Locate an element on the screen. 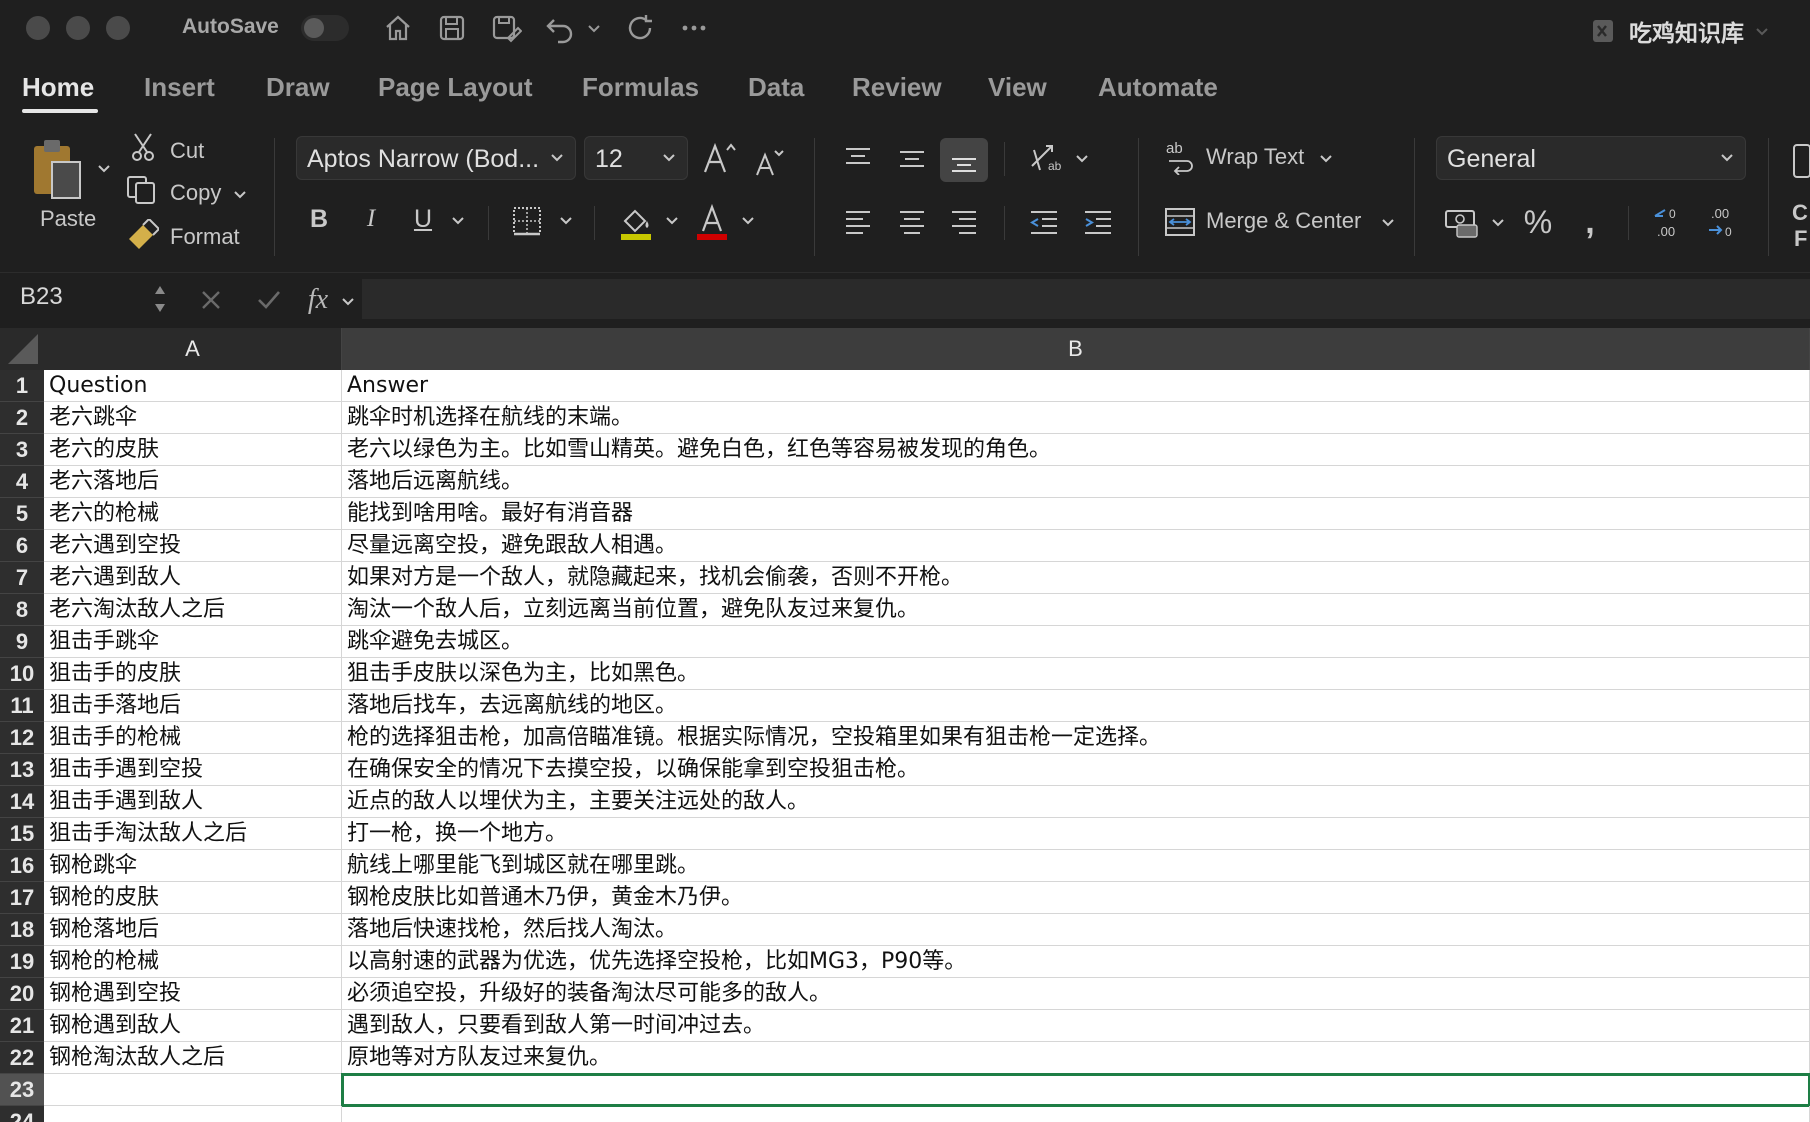  cell-answer: 近点的敌人以埋伏为主，主要关注远处的敌人。 is located at coordinates (1076, 802).